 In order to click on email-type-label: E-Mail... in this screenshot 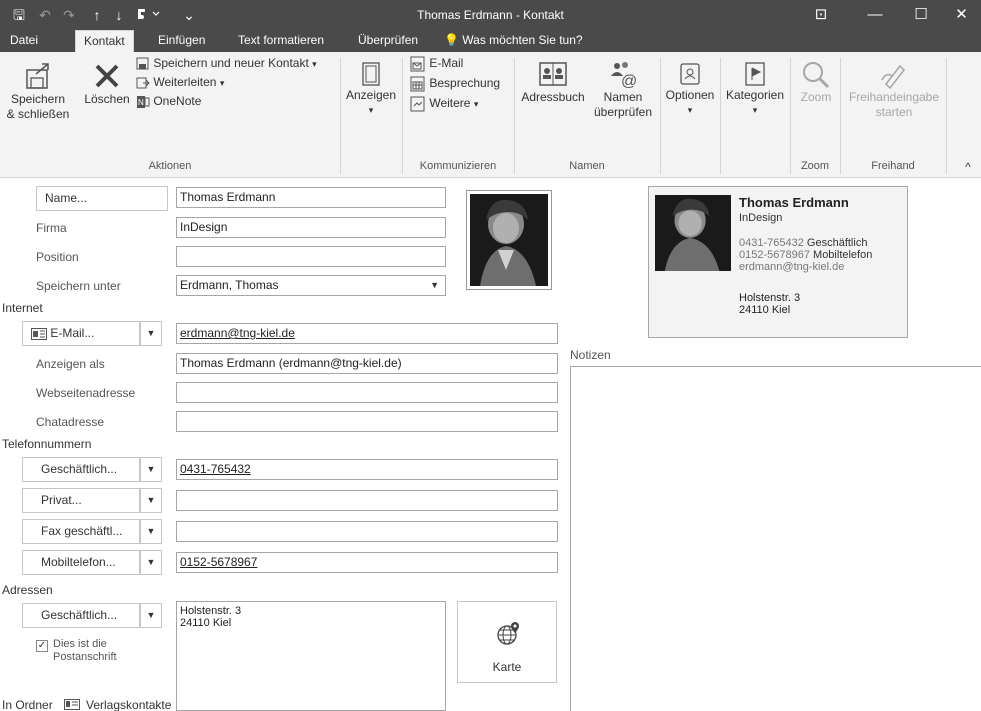, I will do `click(72, 333)`.